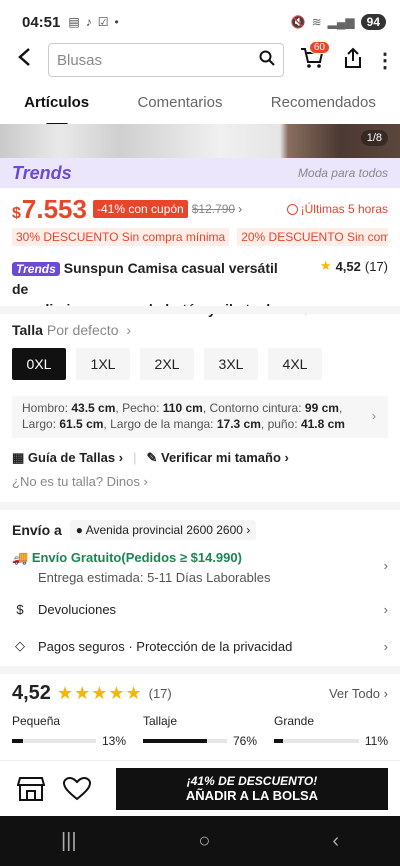 The width and height of the screenshot is (400, 866). I want to click on shipping-address: ● Avenida provincial 2600 2600 ›, so click(163, 530).